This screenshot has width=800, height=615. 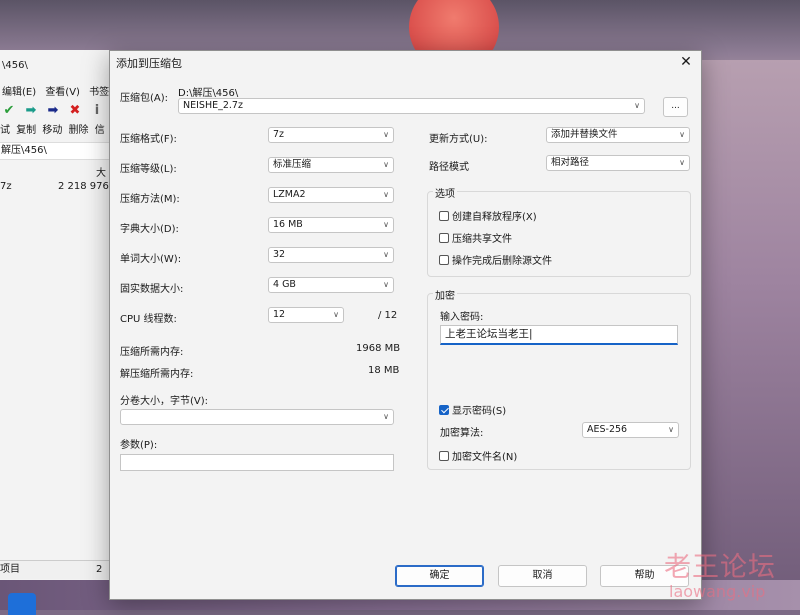 I want to click on ok-button: 确定, so click(x=439, y=576).